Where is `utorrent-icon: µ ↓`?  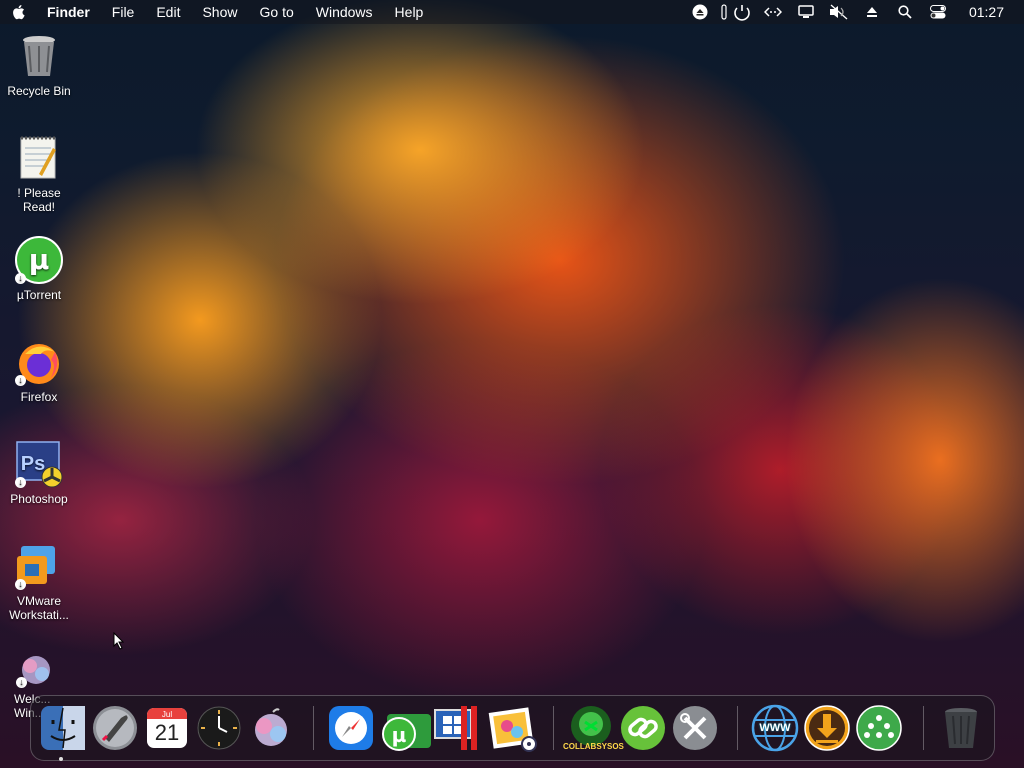 utorrent-icon: µ ↓ is located at coordinates (39, 260).